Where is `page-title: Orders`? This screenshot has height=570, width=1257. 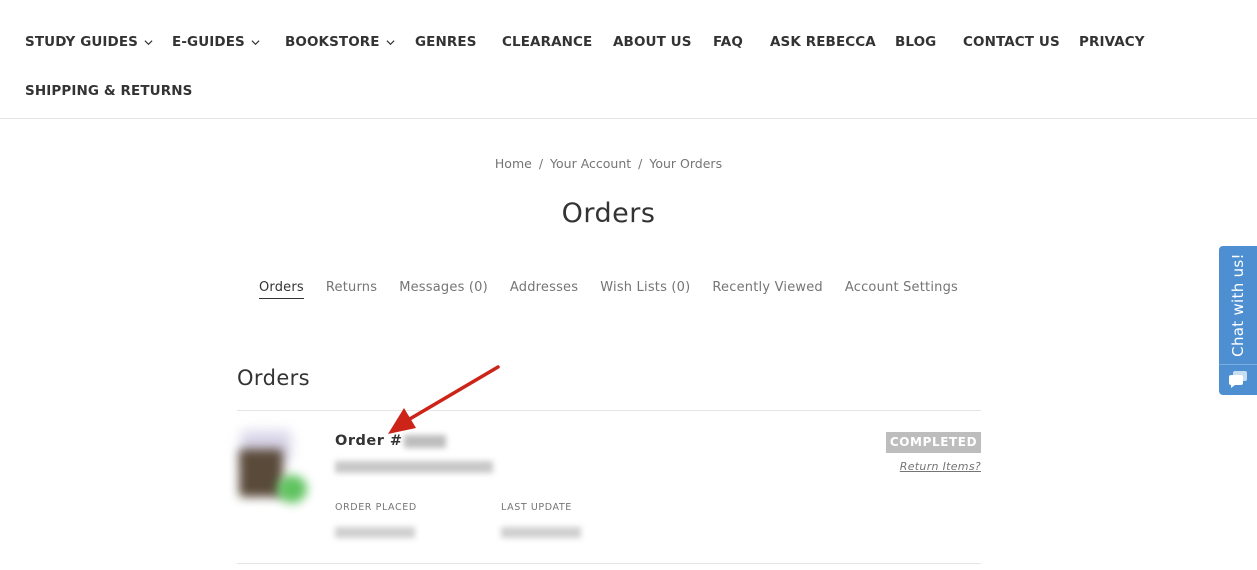
page-title: Orders is located at coordinates (608, 213).